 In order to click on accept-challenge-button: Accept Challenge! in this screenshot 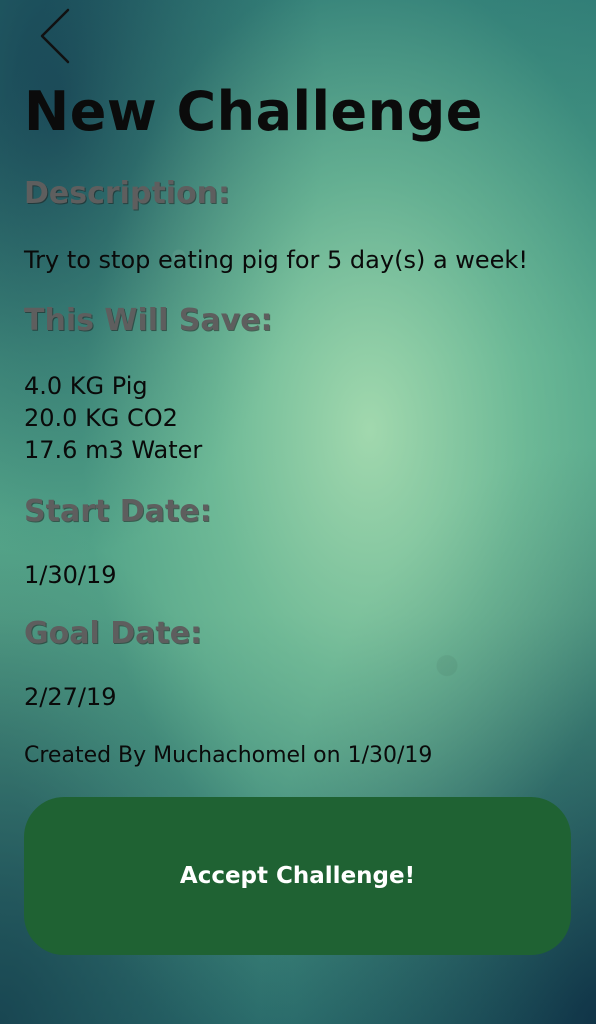, I will do `click(297, 876)`.